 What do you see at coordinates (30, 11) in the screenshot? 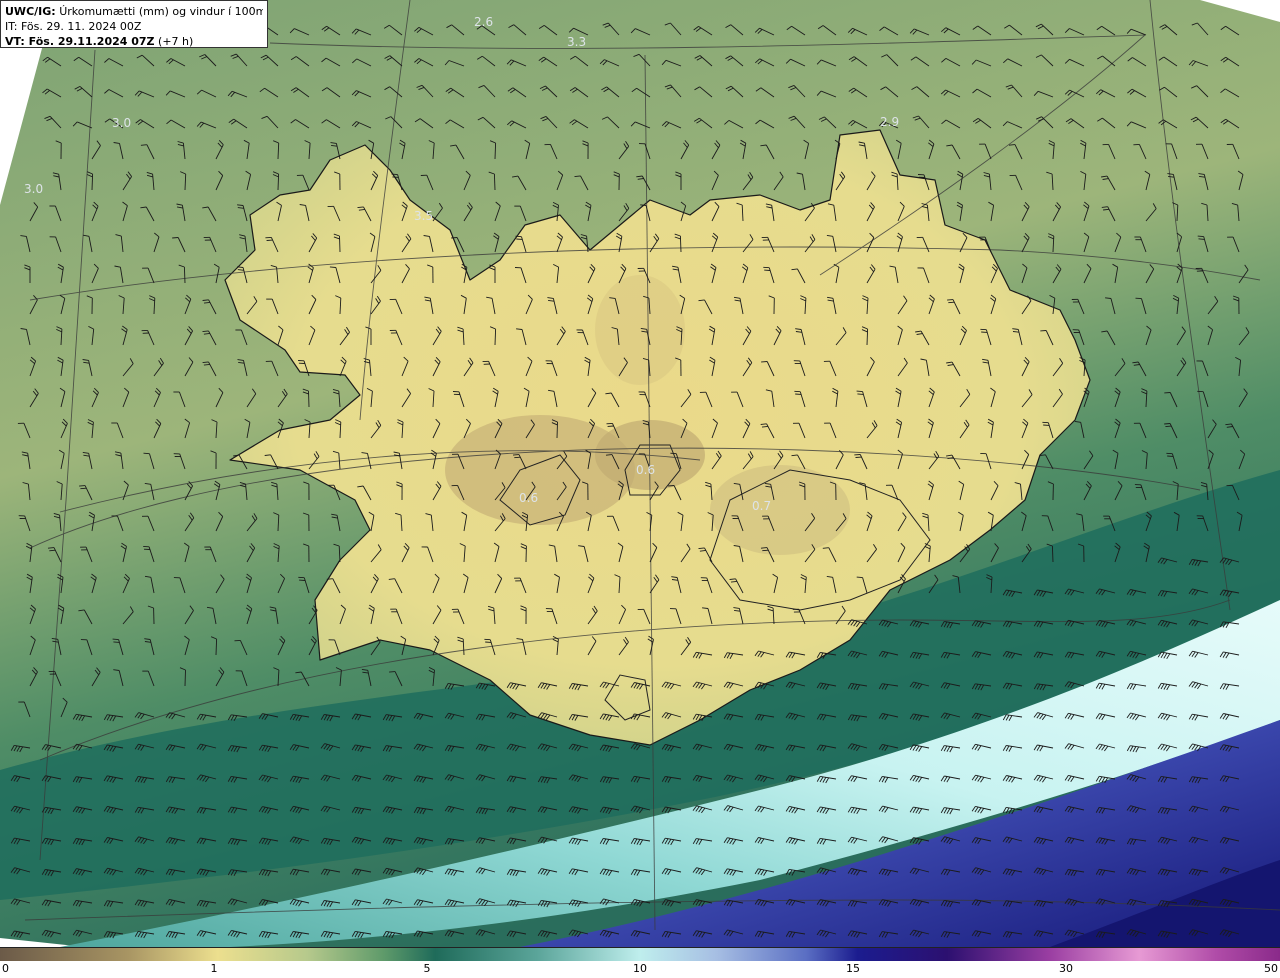
I see `model-prefix: UWC/IG:` at bounding box center [30, 11].